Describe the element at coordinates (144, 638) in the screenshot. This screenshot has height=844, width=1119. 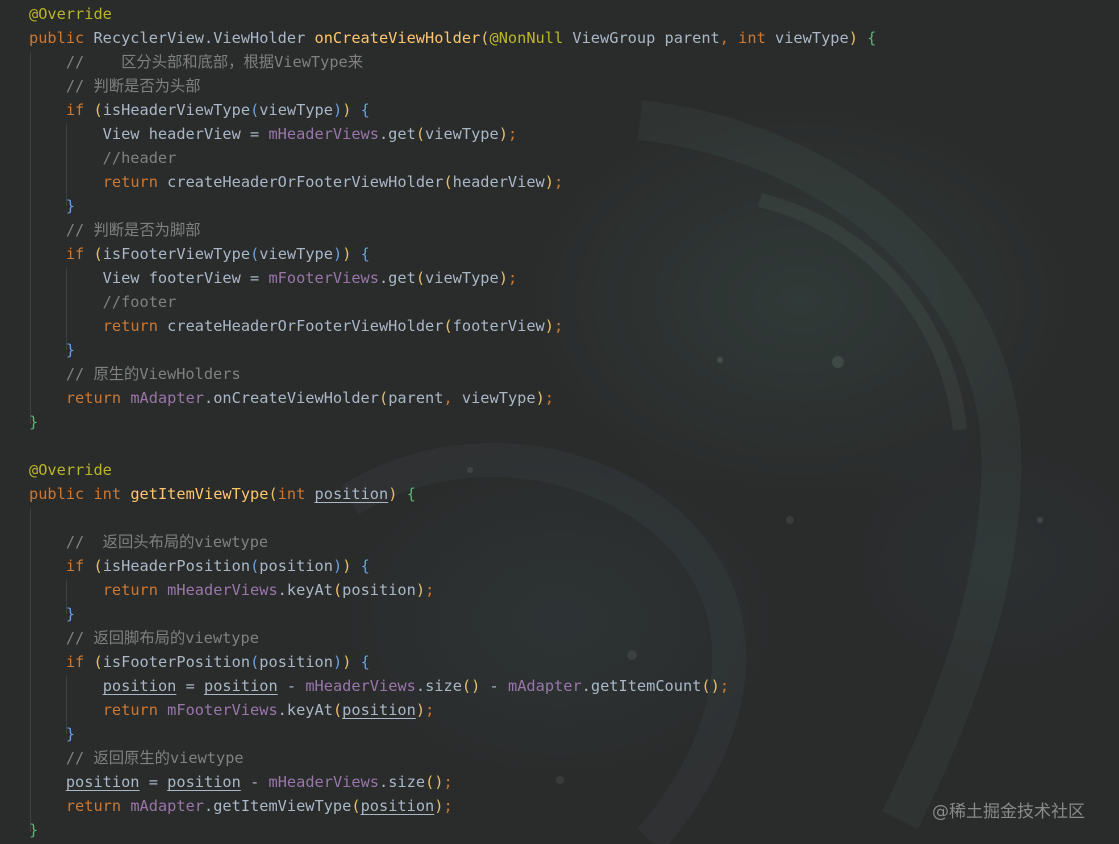
I see `code-line: // 返回脚布局的viewtype` at that location.